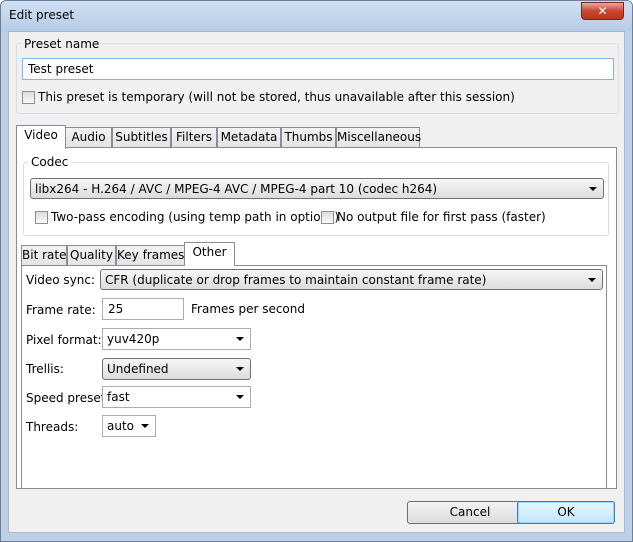  I want to click on pixel-format-select: yuv420p, so click(176, 339).